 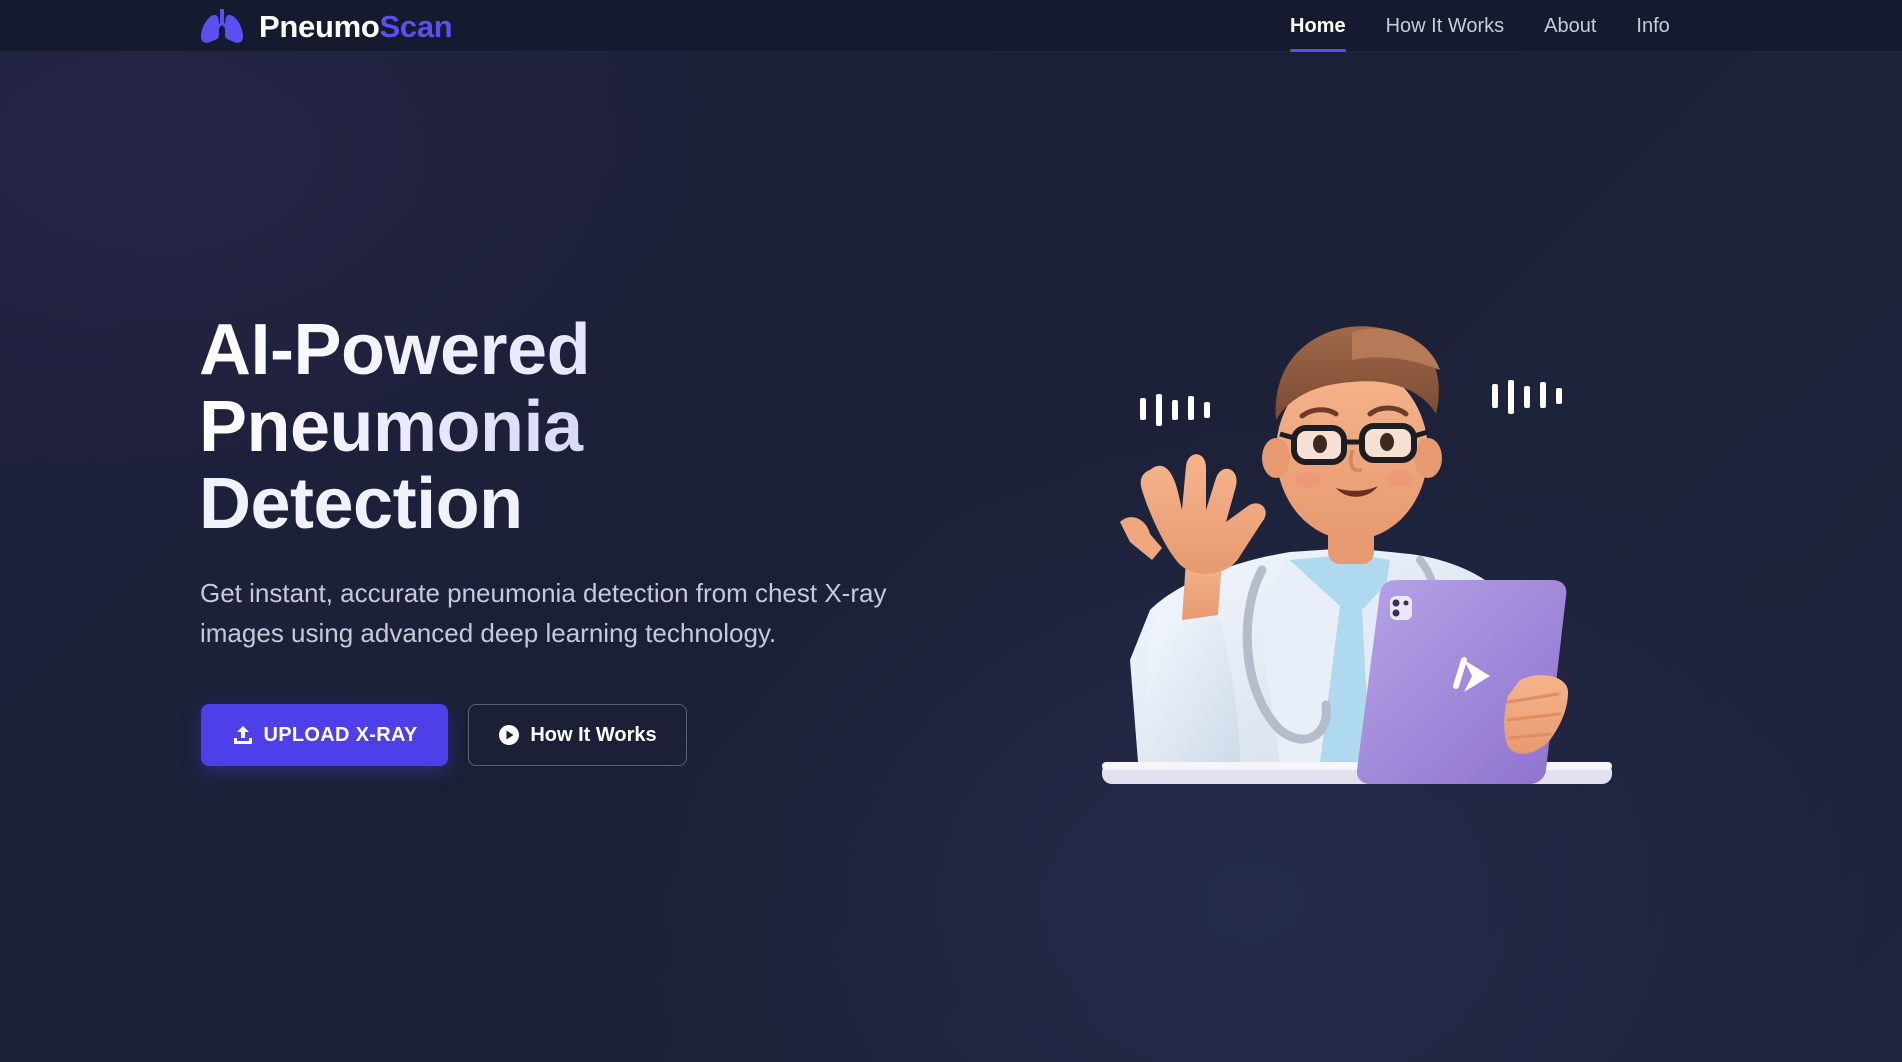 What do you see at coordinates (319, 26) in the screenshot?
I see `brand-name-part1: Pneumo` at bounding box center [319, 26].